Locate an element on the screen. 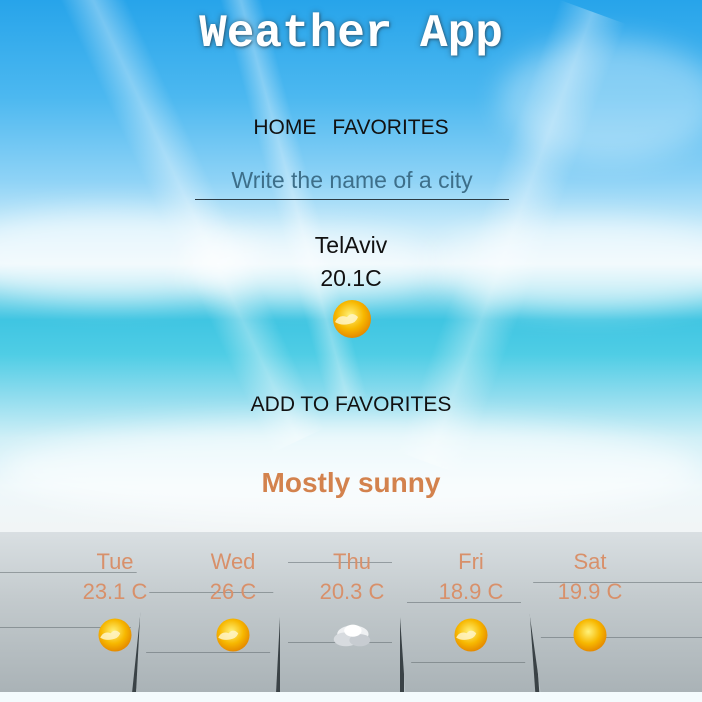  forecast-day-temp: 20.3 C is located at coordinates (352, 591).